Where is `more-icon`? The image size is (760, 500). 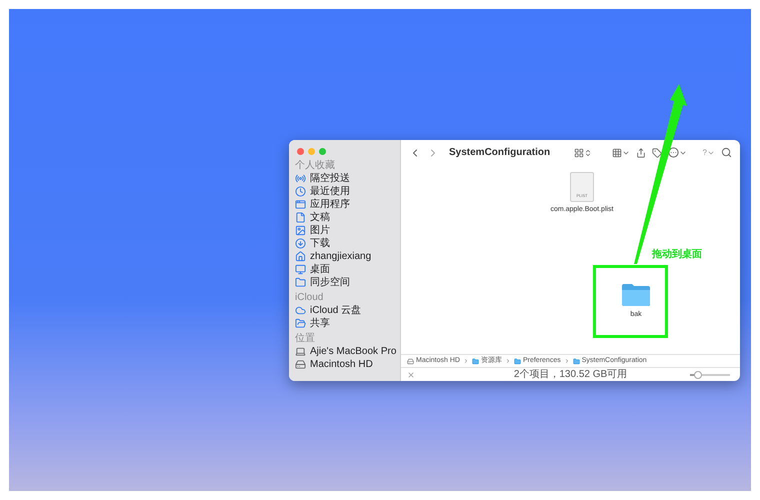
more-icon is located at coordinates (673, 152).